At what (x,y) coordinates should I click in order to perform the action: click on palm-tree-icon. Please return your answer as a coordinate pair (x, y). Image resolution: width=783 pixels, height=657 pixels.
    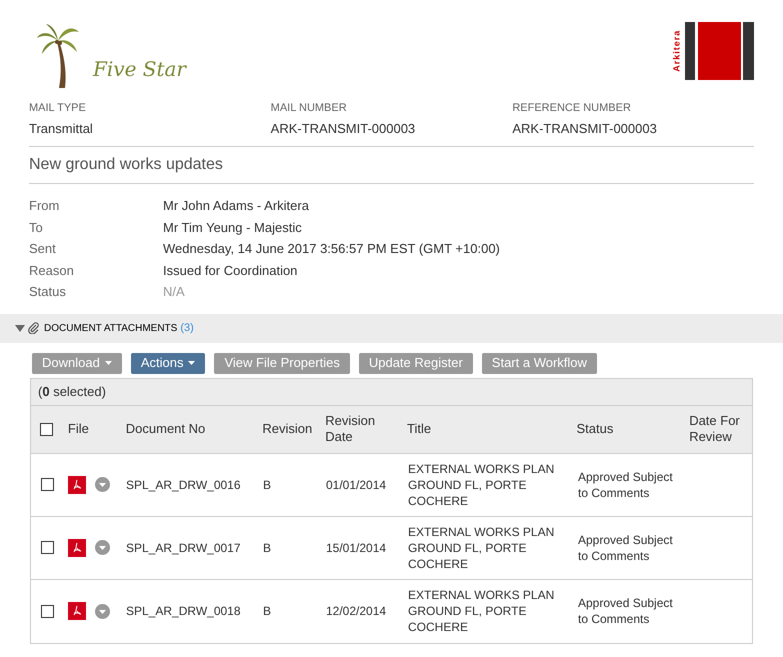
    Looking at the image, I should click on (58, 55).